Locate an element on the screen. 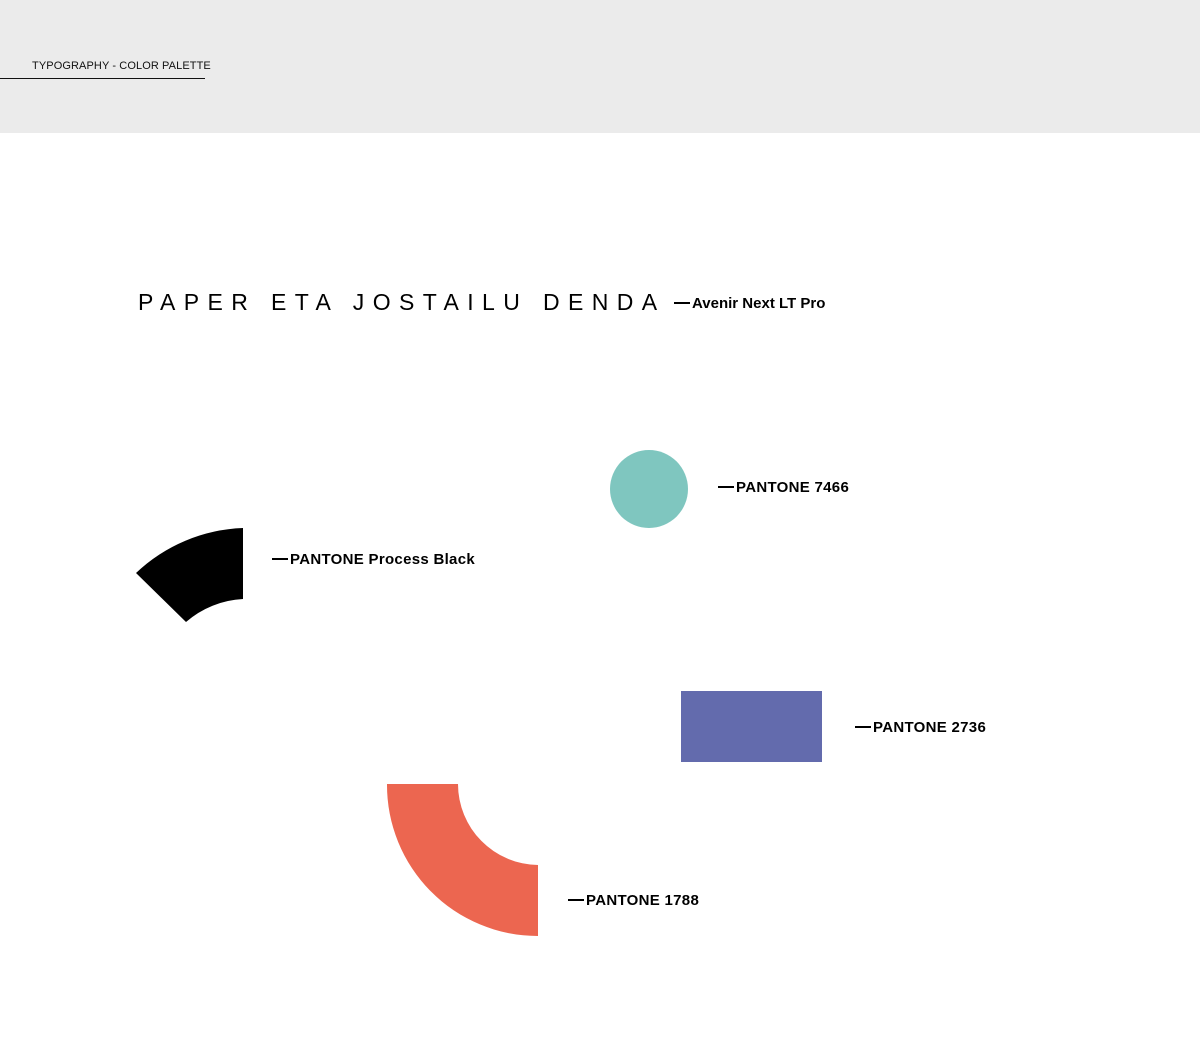 This screenshot has height=1043, width=1200. pantone-2736-swatch is located at coordinates (751, 726).